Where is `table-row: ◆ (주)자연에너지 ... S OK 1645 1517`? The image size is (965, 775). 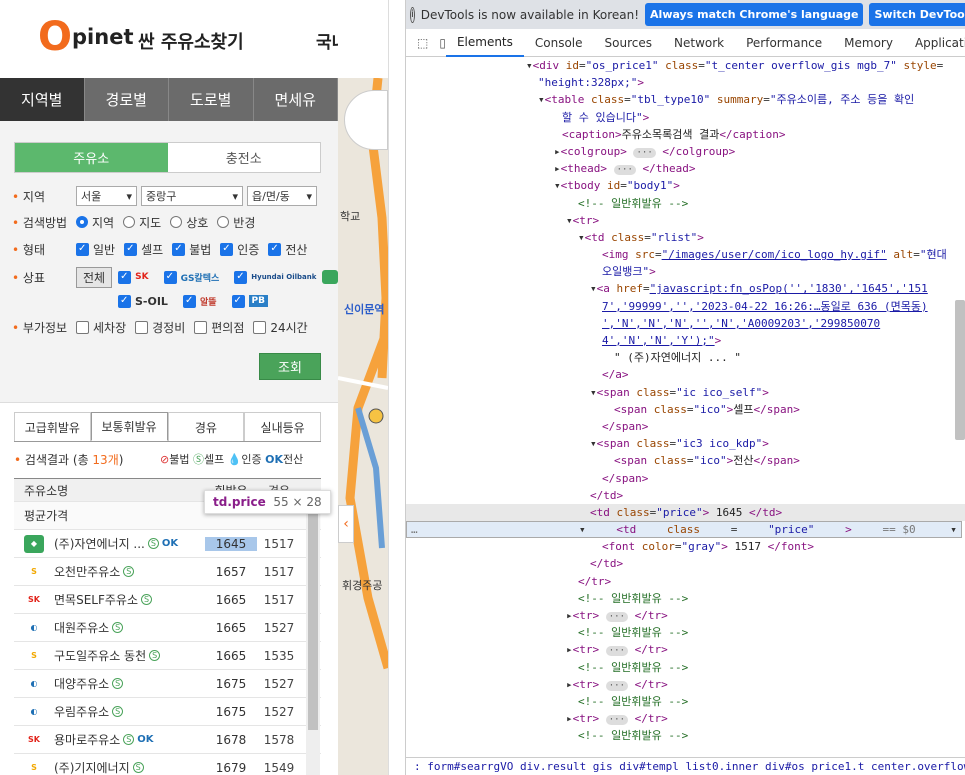 table-row: ◆ (주)자연에너지 ... S OK 1645 1517 is located at coordinates (167, 544).